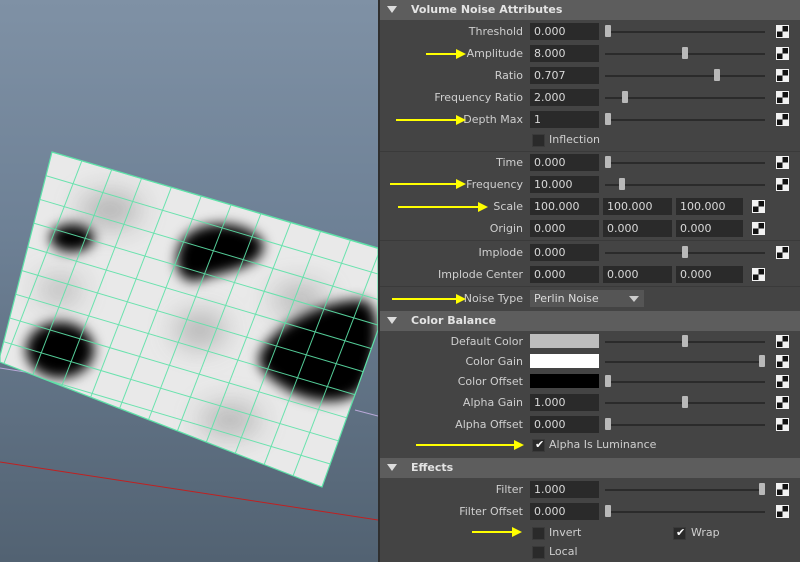 This screenshot has height=562, width=800. I want to click on frequency-ratio-label: Frequency Ratio, so click(478, 97).